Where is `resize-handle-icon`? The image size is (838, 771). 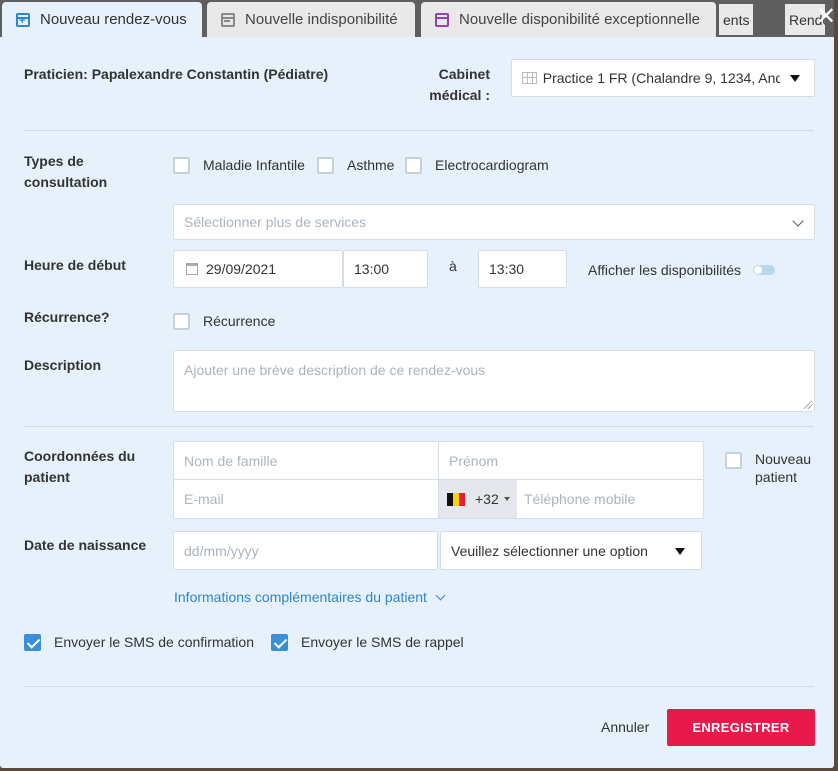
resize-handle-icon is located at coordinates (808, 405).